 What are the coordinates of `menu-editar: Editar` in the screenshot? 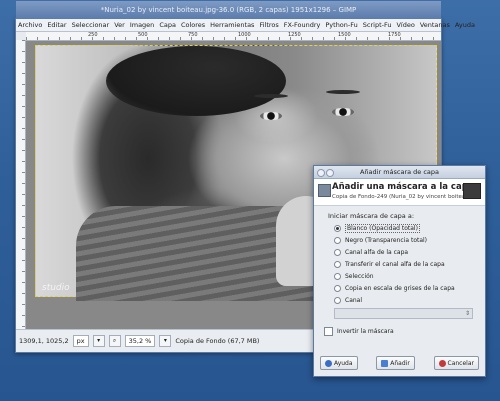 It's located at (56, 25).